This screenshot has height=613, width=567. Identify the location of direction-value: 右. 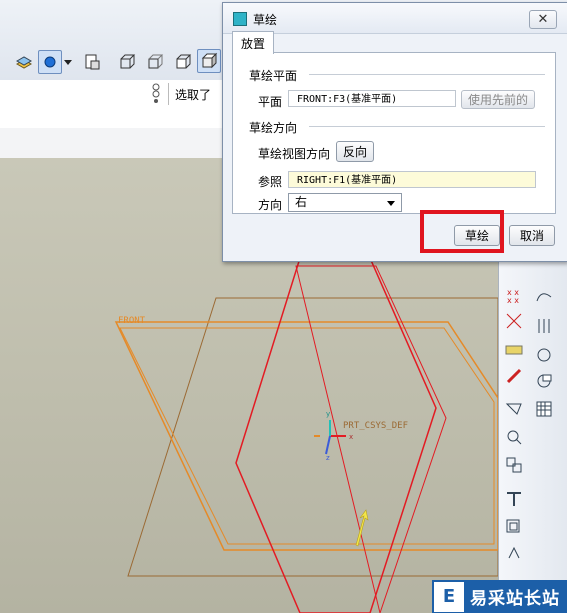
(301, 202).